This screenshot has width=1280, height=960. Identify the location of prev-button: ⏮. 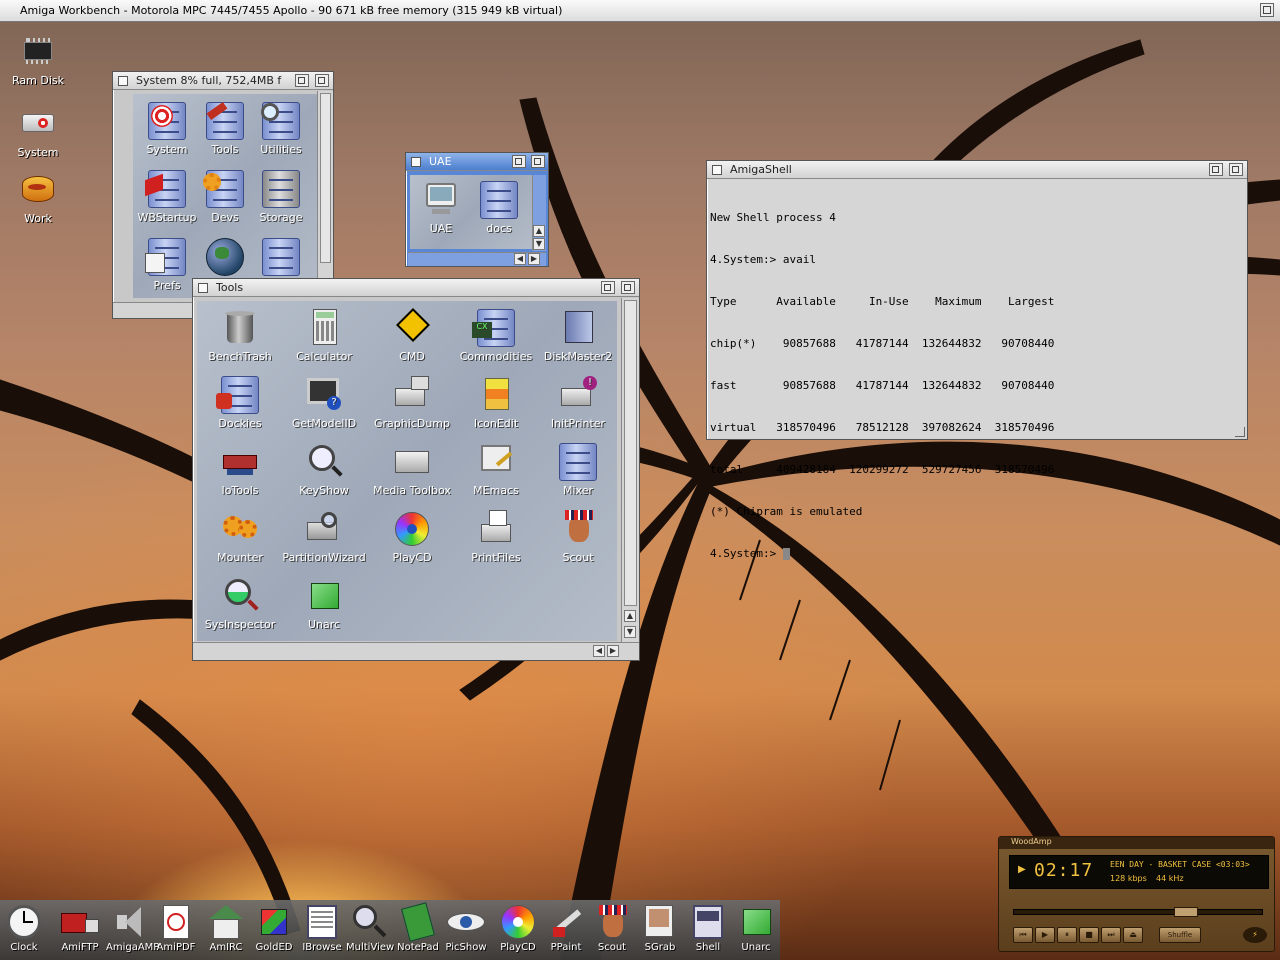
(1023, 935).